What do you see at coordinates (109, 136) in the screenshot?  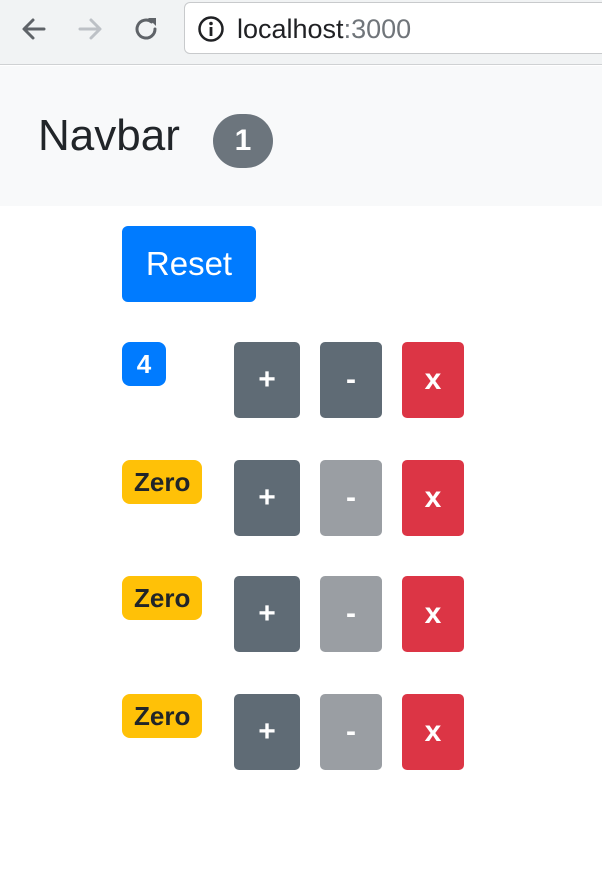 I see `navbar-brand: Navbar` at bounding box center [109, 136].